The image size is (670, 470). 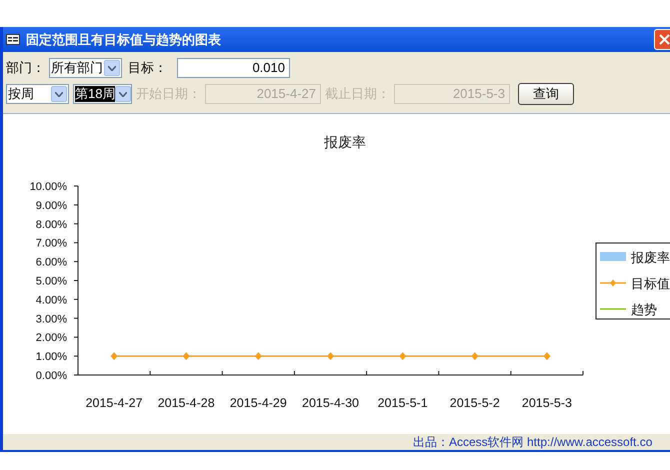 I want to click on field-label: 部门：, so click(x=25, y=68).